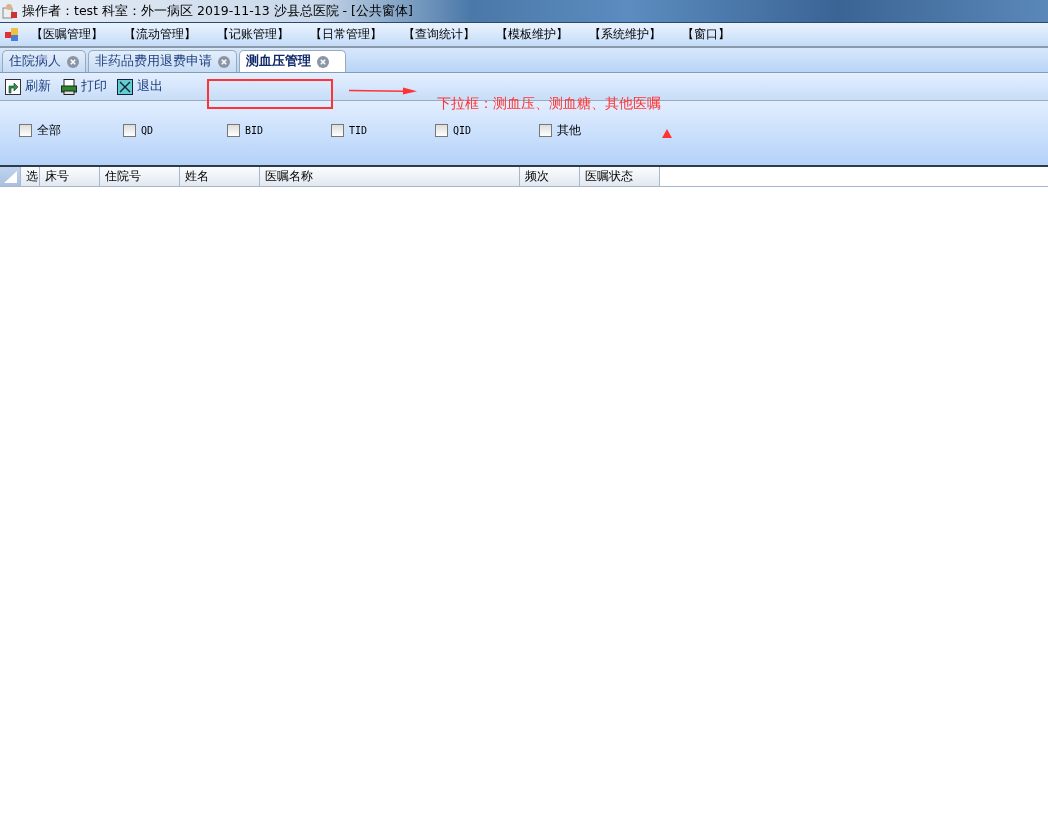  I want to click on column-header: 频次, so click(550, 176).